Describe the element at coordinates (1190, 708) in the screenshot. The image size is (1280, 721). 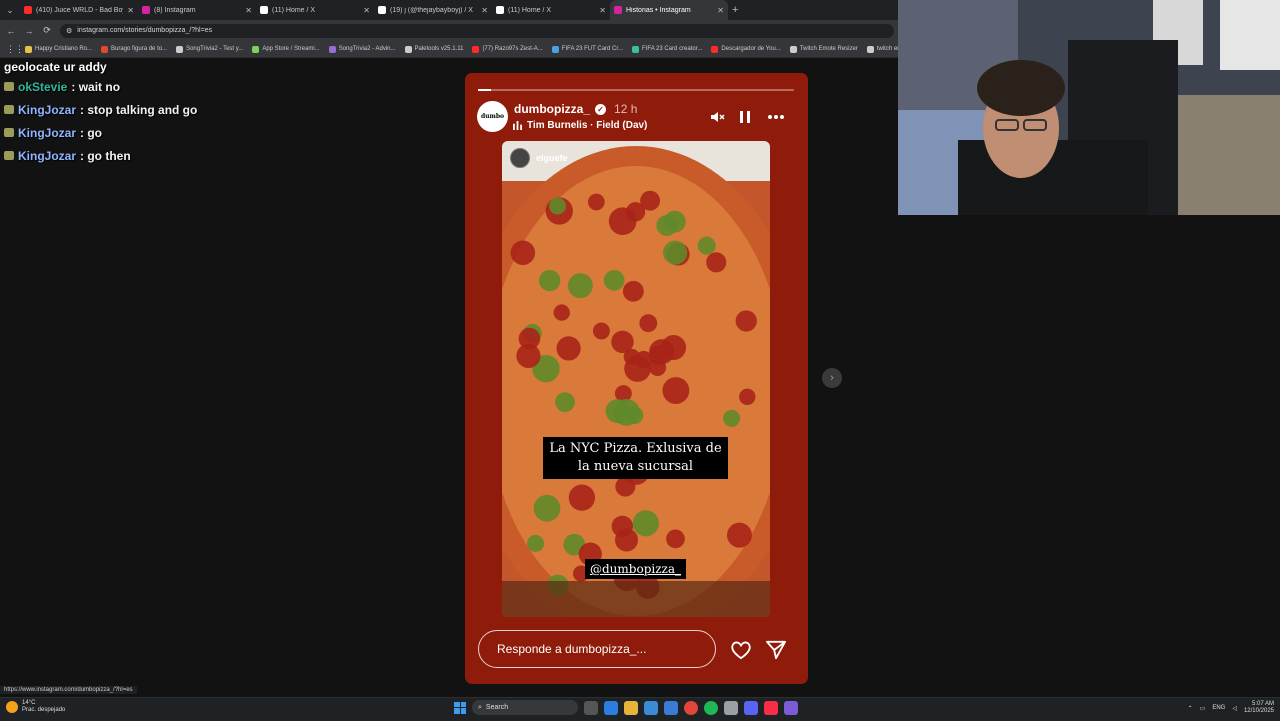
I see `tray-overflow-icon: ⌃` at that location.